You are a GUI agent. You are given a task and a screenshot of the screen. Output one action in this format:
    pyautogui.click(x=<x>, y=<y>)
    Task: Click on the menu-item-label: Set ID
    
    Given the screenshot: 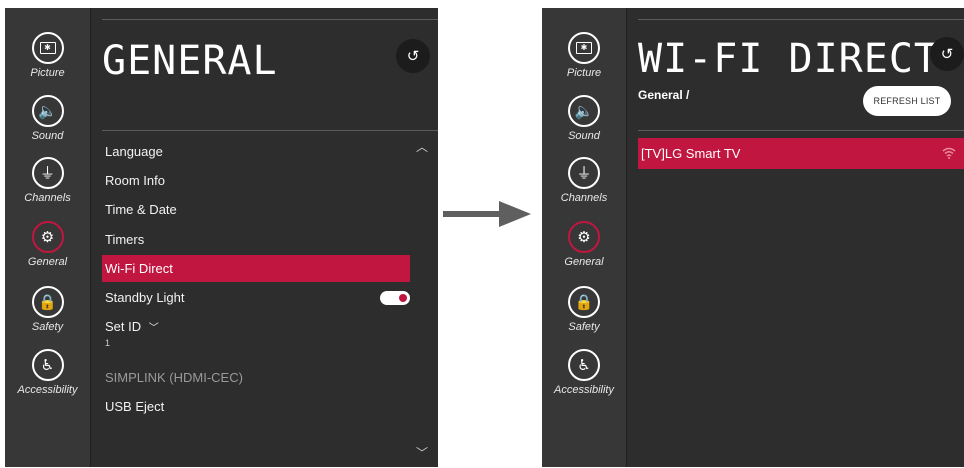 What is the action you would take?
    pyautogui.click(x=123, y=326)
    